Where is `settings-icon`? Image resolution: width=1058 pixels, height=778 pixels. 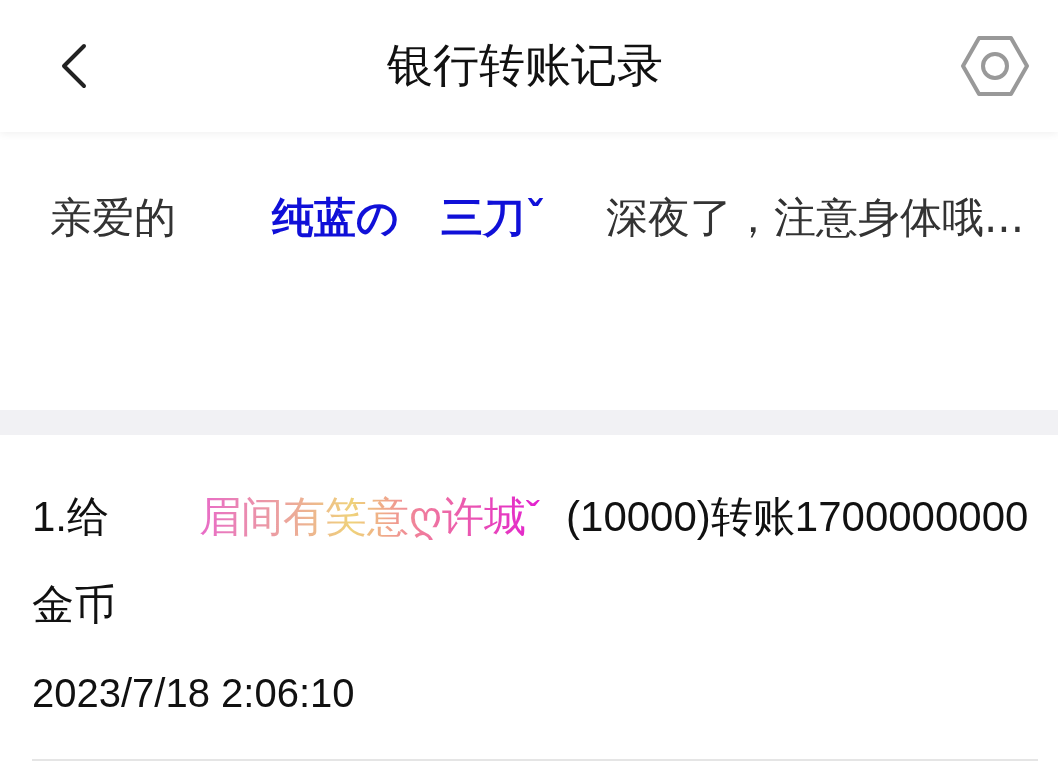
settings-icon is located at coordinates (995, 66).